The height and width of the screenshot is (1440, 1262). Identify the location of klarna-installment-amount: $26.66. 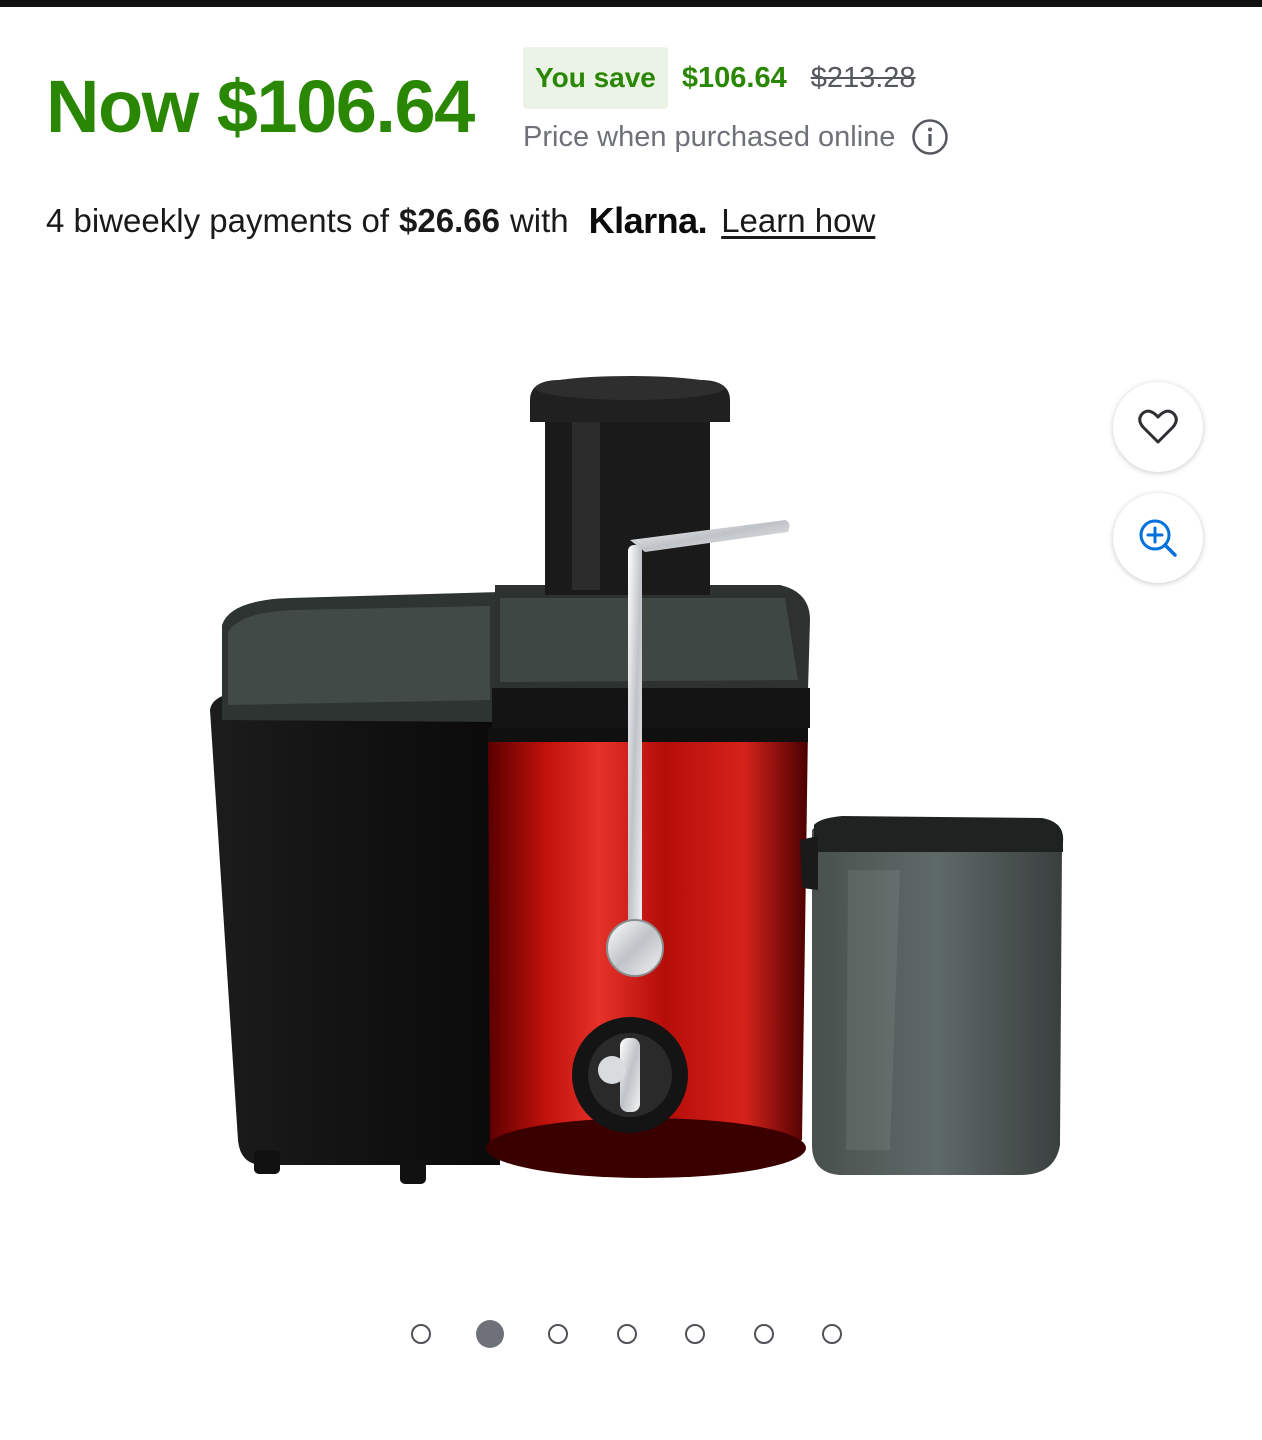
(449, 220).